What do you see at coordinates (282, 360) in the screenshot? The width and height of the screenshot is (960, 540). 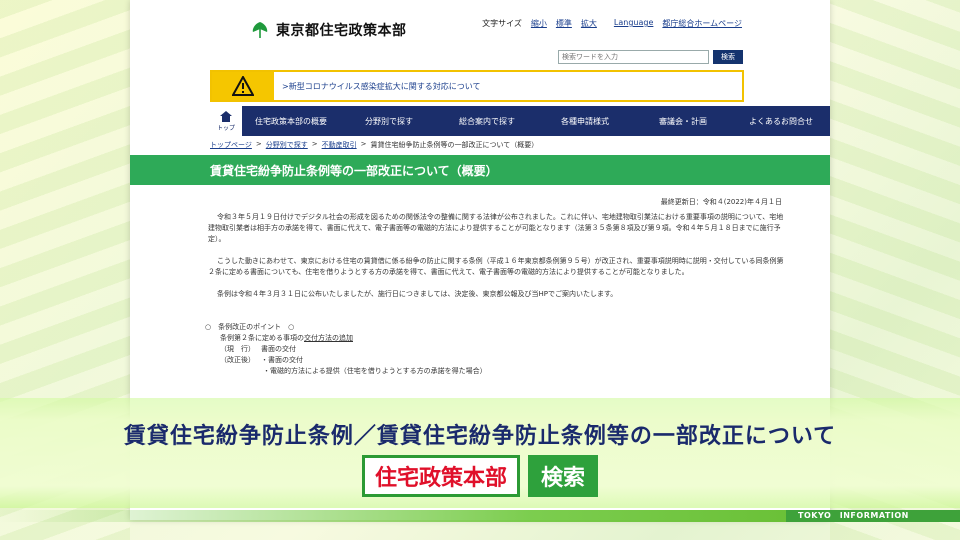 I see `revised-value: ・書面の交付` at bounding box center [282, 360].